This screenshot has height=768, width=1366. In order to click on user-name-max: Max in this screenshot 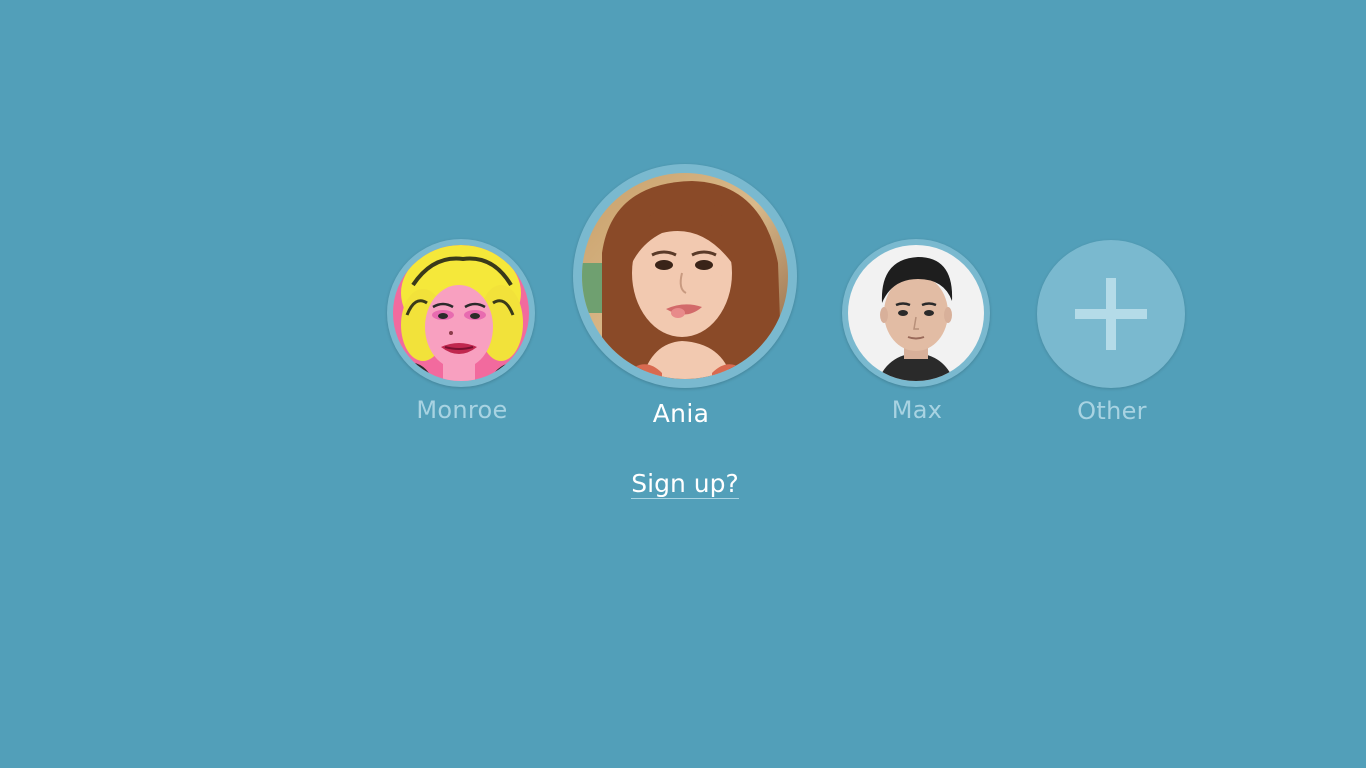, I will do `click(917, 410)`.